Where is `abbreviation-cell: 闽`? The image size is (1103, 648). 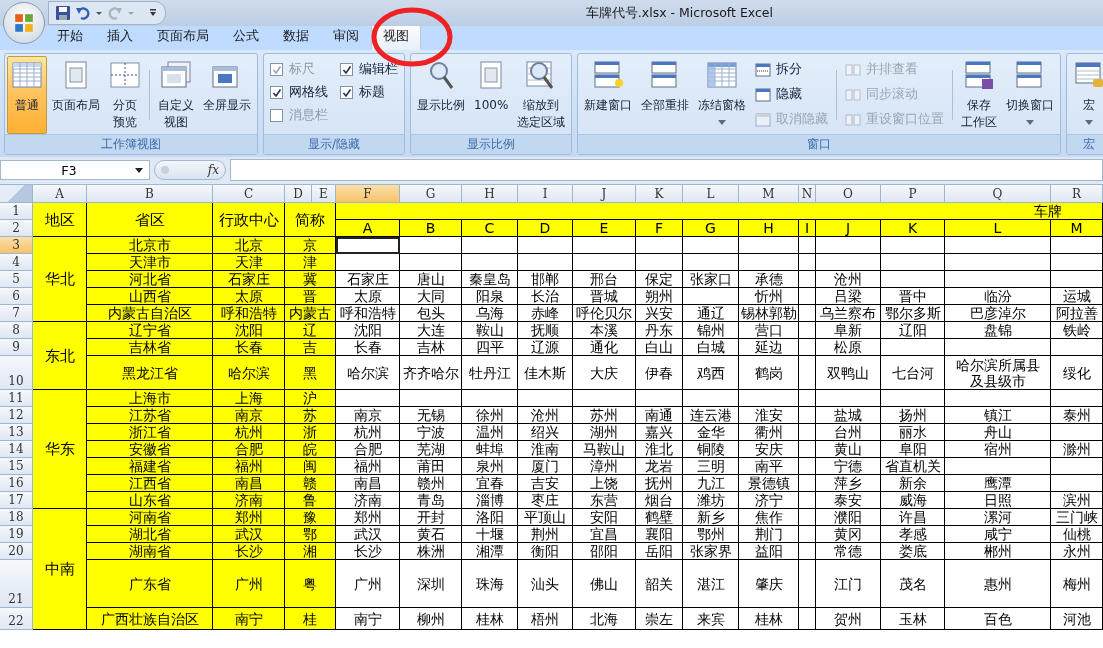 abbreviation-cell: 闽 is located at coordinates (310, 466).